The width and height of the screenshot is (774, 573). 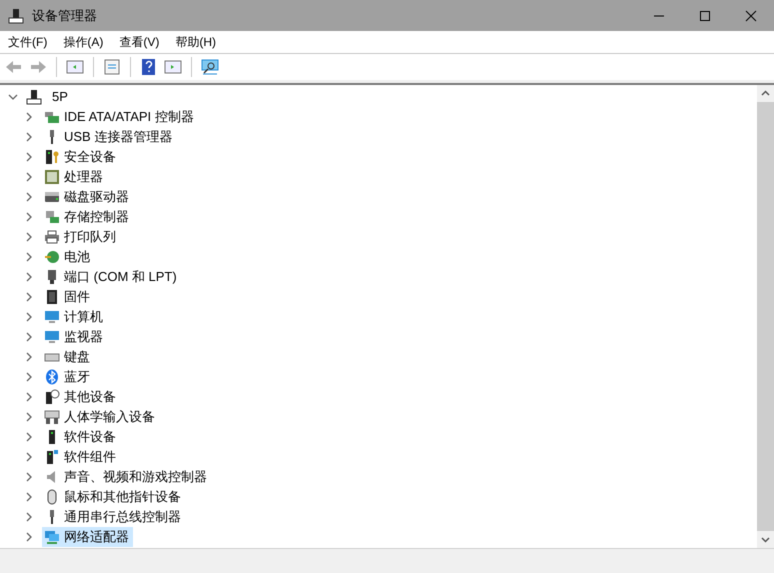 I want to click on storage-card-icon, so click(x=52, y=217).